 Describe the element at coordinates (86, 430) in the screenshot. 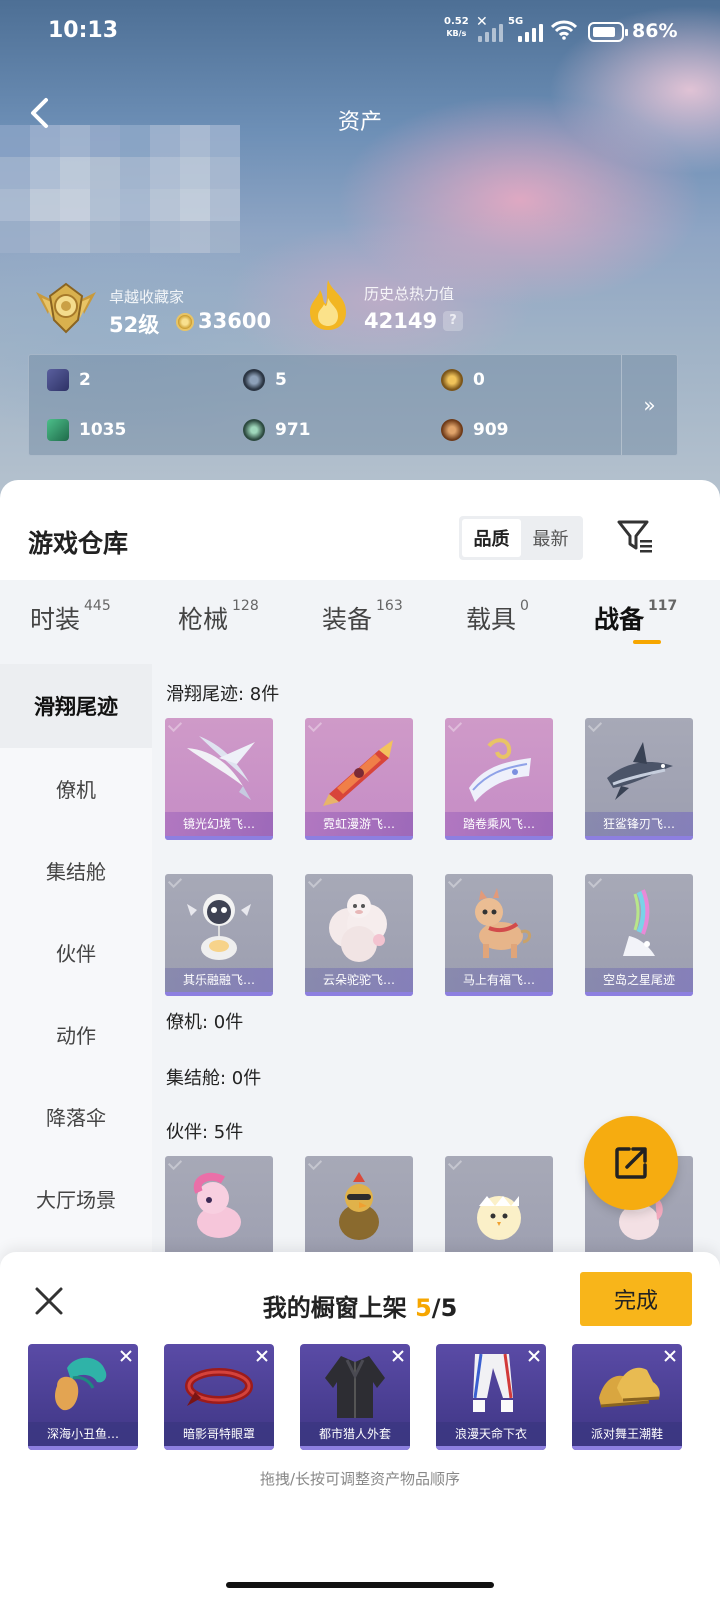

I see `currency-item: 1035` at that location.